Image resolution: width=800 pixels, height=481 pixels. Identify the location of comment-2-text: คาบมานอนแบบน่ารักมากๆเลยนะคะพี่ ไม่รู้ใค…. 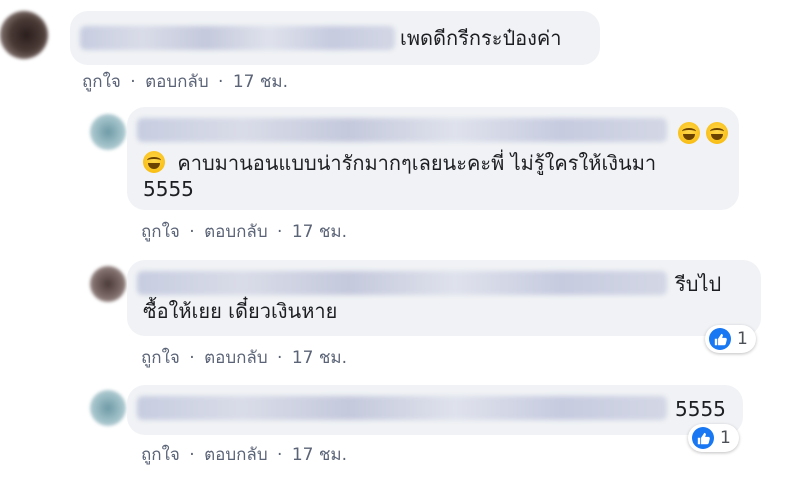
(417, 163).